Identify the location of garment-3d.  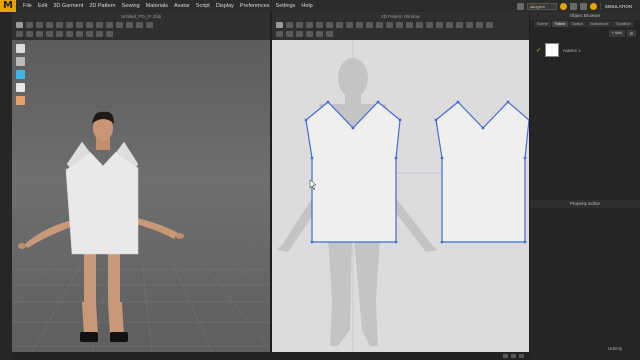
(102, 198).